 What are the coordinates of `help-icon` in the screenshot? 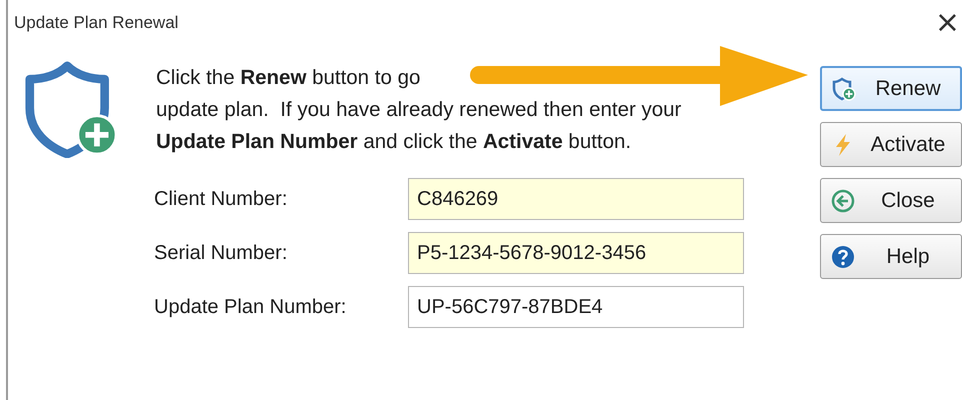 It's located at (843, 256).